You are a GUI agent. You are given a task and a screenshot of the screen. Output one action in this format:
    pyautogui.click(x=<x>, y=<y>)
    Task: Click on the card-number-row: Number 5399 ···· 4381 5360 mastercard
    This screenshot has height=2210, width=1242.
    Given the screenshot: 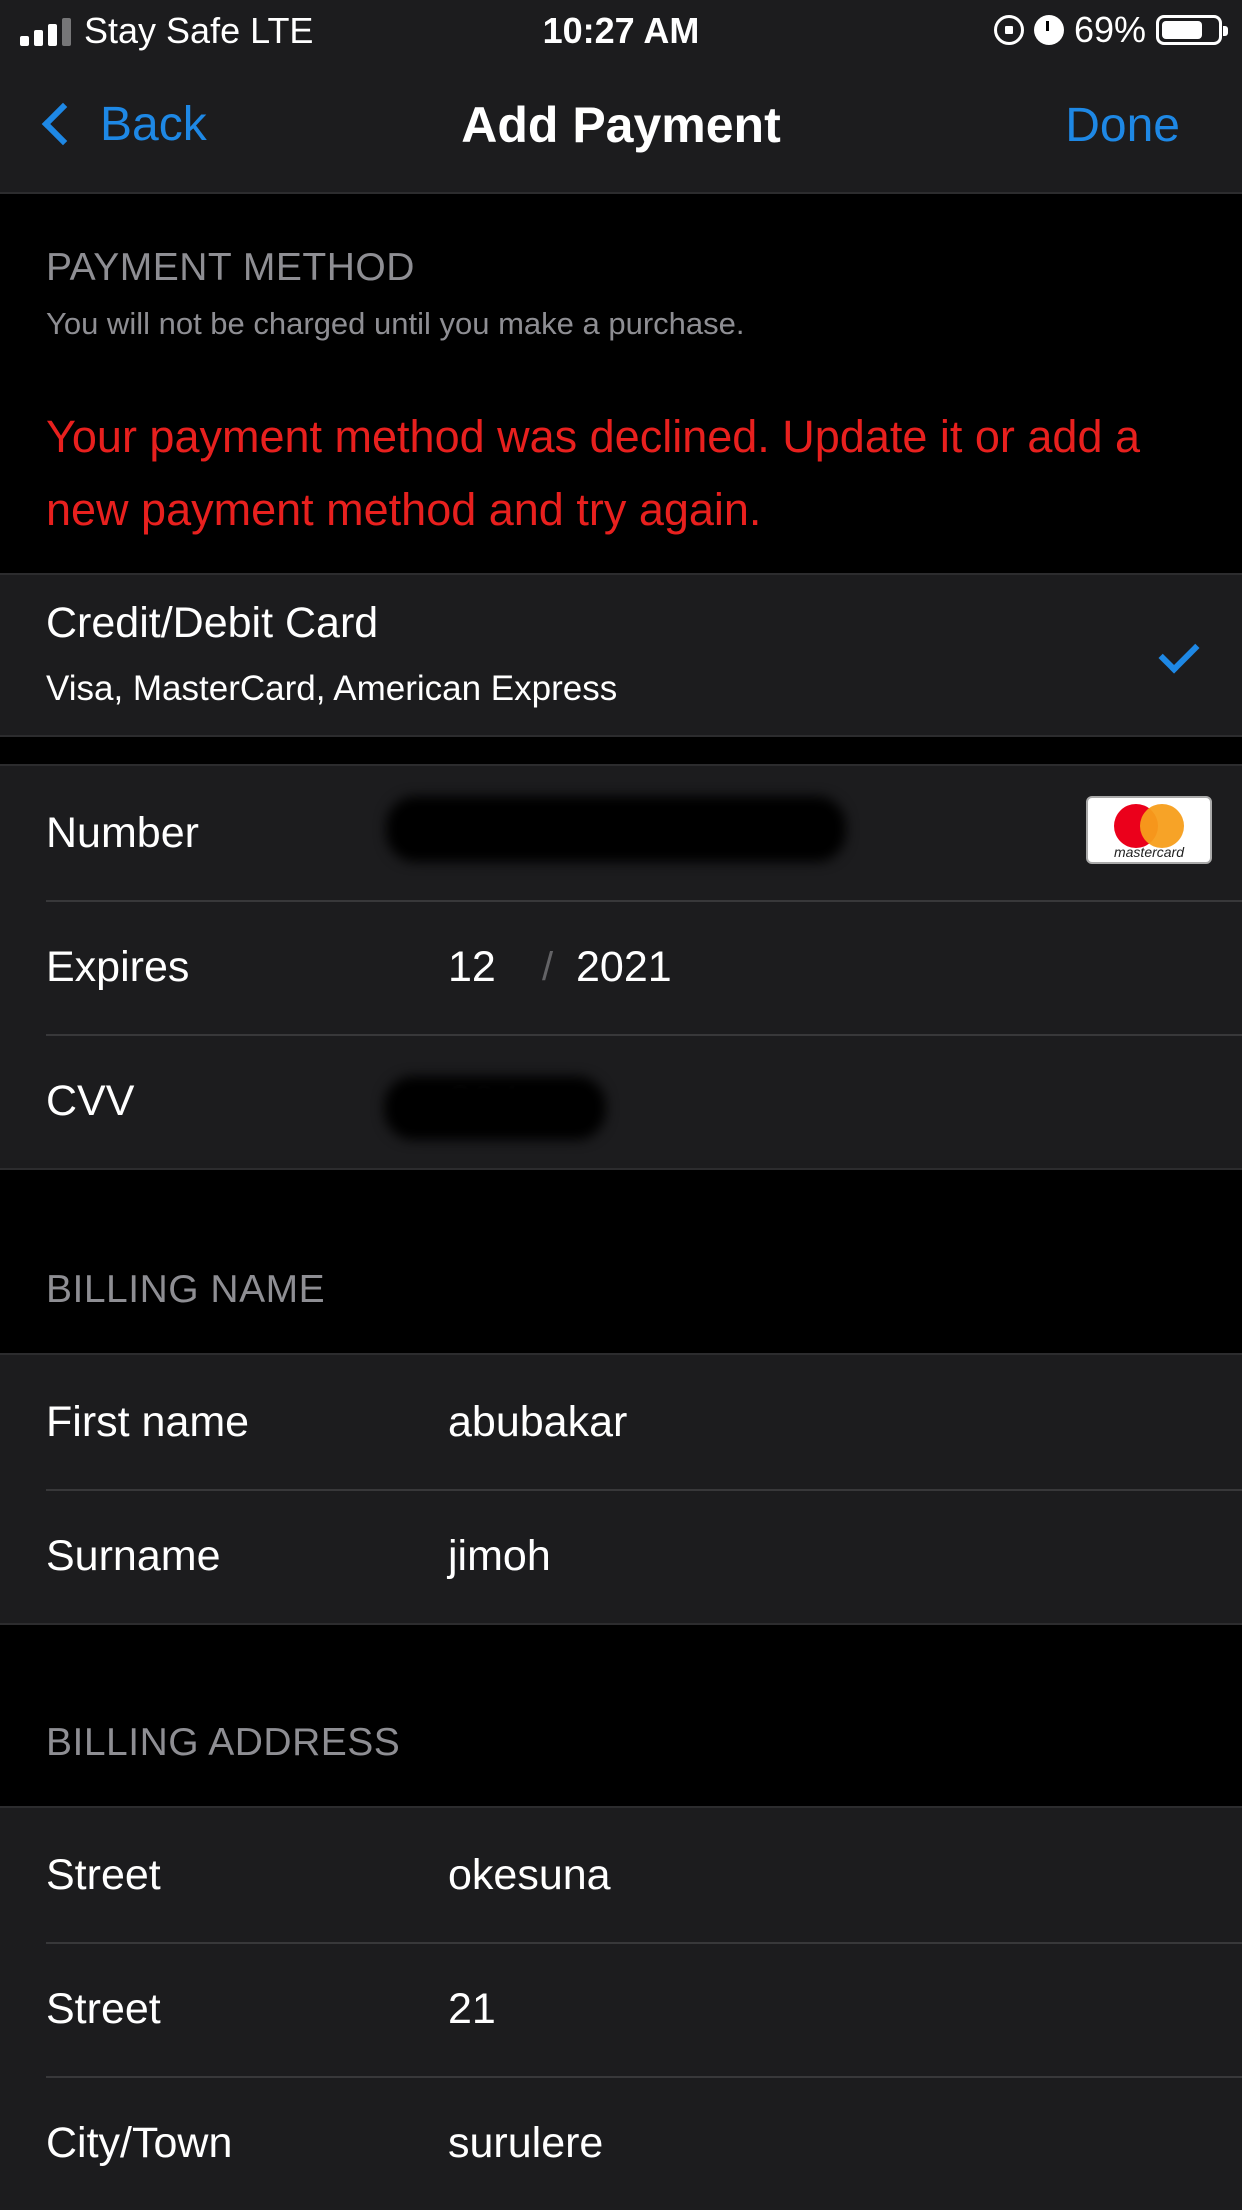 What is the action you would take?
    pyautogui.click(x=621, y=833)
    